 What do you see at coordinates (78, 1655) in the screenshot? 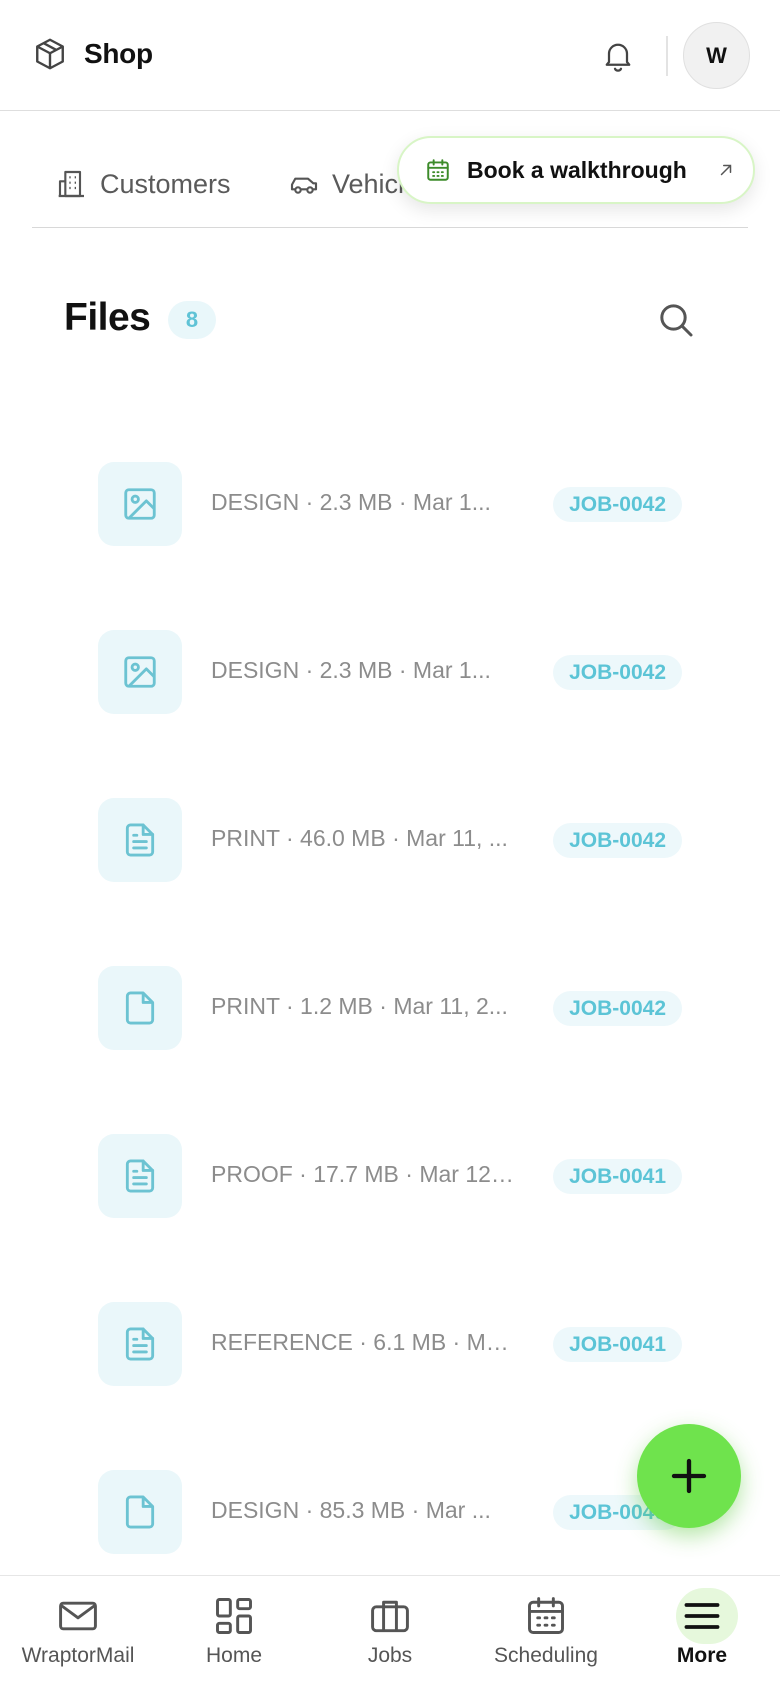
I see `nav-label: WraptorMail` at bounding box center [78, 1655].